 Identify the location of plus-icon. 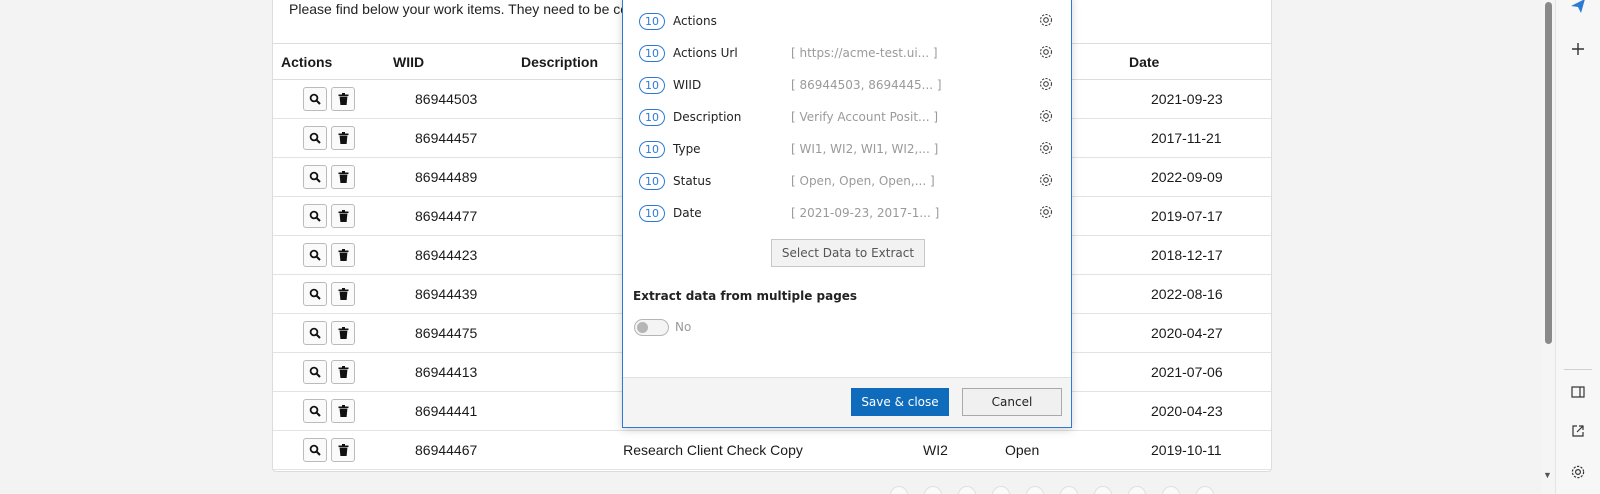
(1578, 49).